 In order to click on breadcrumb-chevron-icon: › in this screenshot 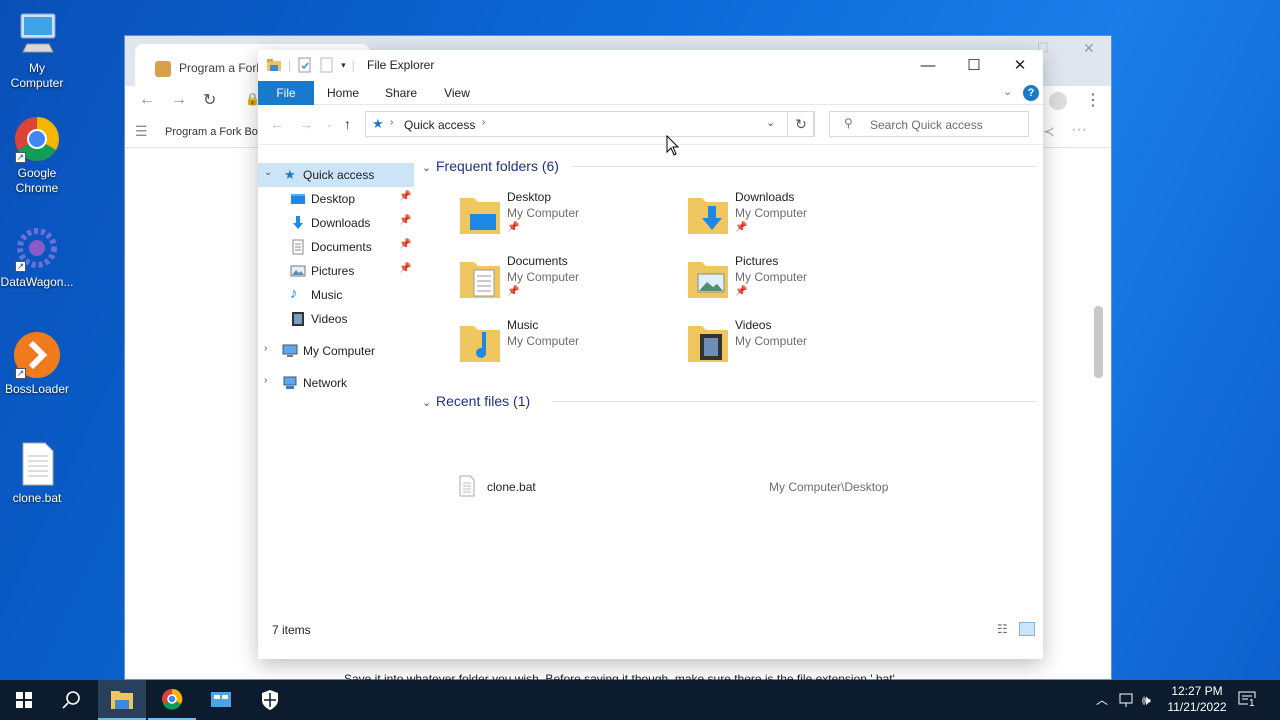, I will do `click(483, 122)`.